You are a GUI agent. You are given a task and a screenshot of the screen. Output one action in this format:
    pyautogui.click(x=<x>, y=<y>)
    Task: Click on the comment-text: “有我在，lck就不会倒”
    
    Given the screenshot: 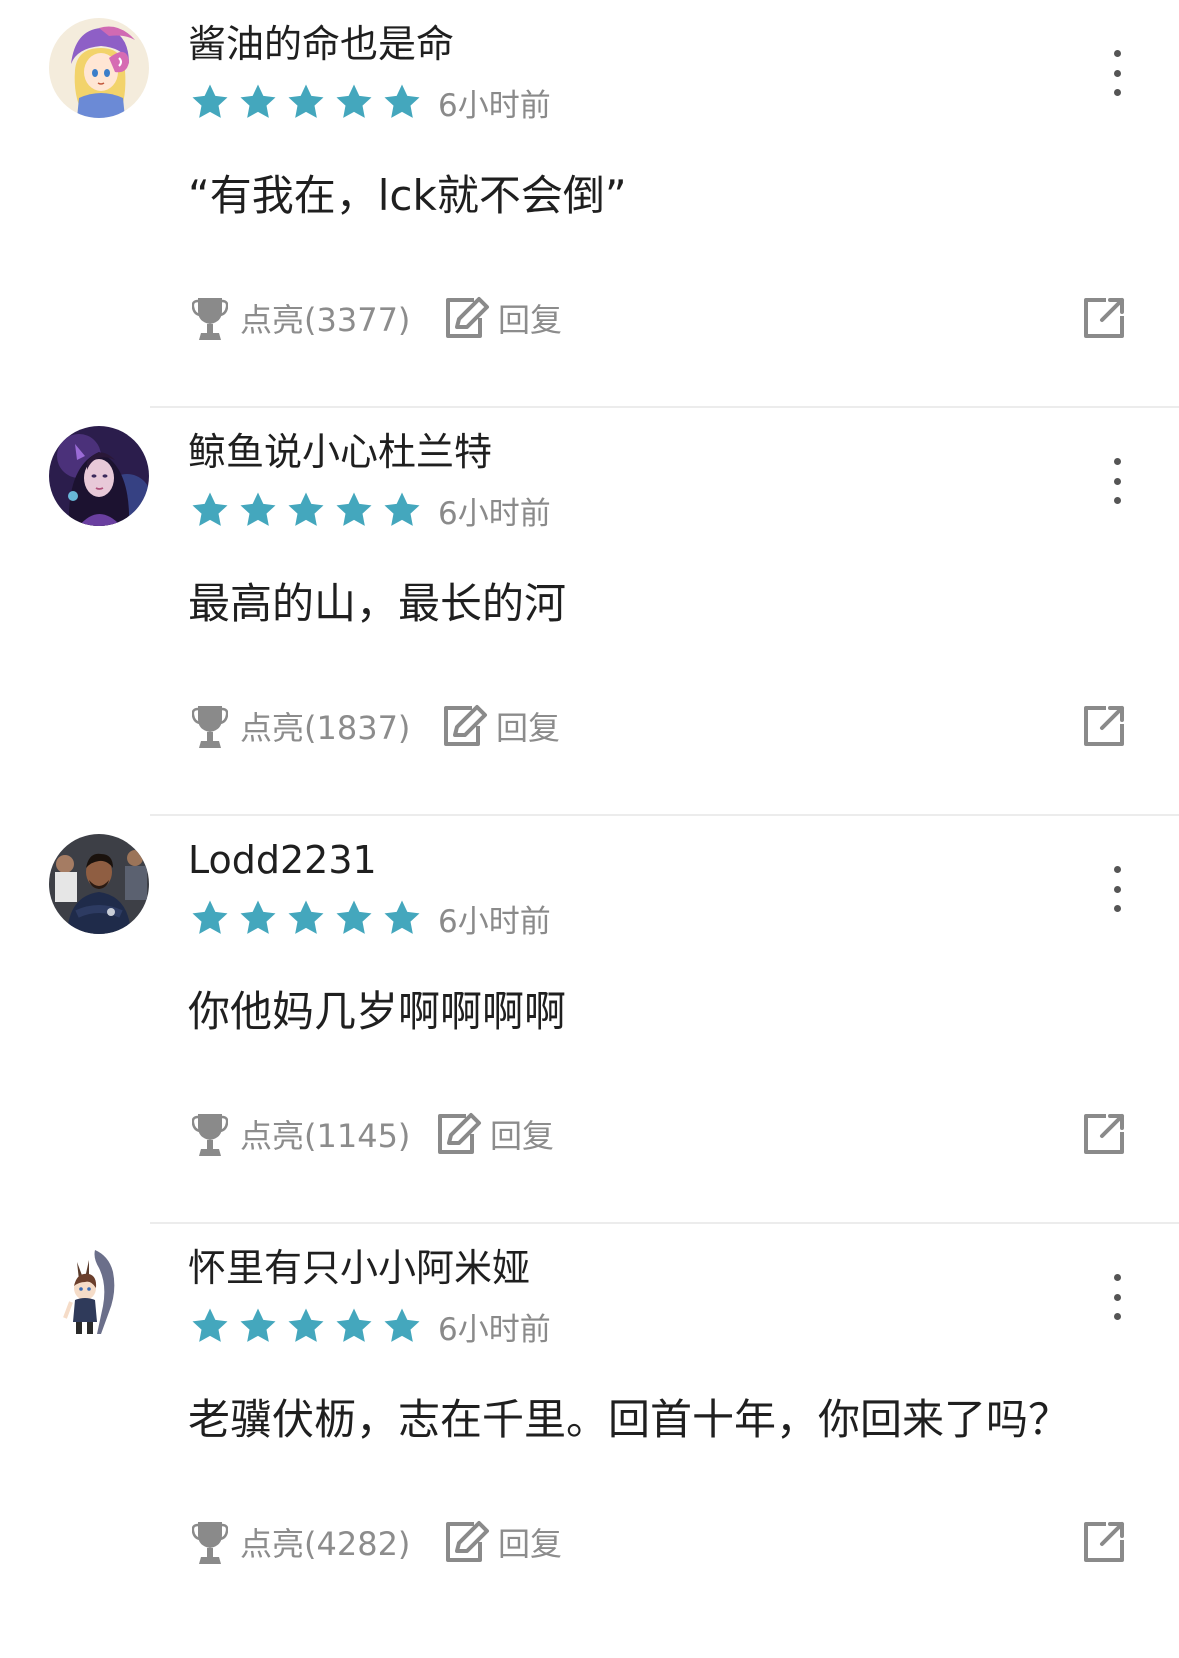 What is the action you would take?
    pyautogui.click(x=407, y=195)
    